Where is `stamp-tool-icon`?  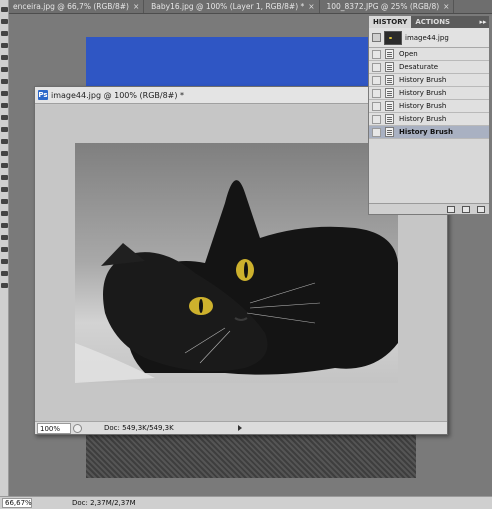 stamp-tool-icon is located at coordinates (4, 105).